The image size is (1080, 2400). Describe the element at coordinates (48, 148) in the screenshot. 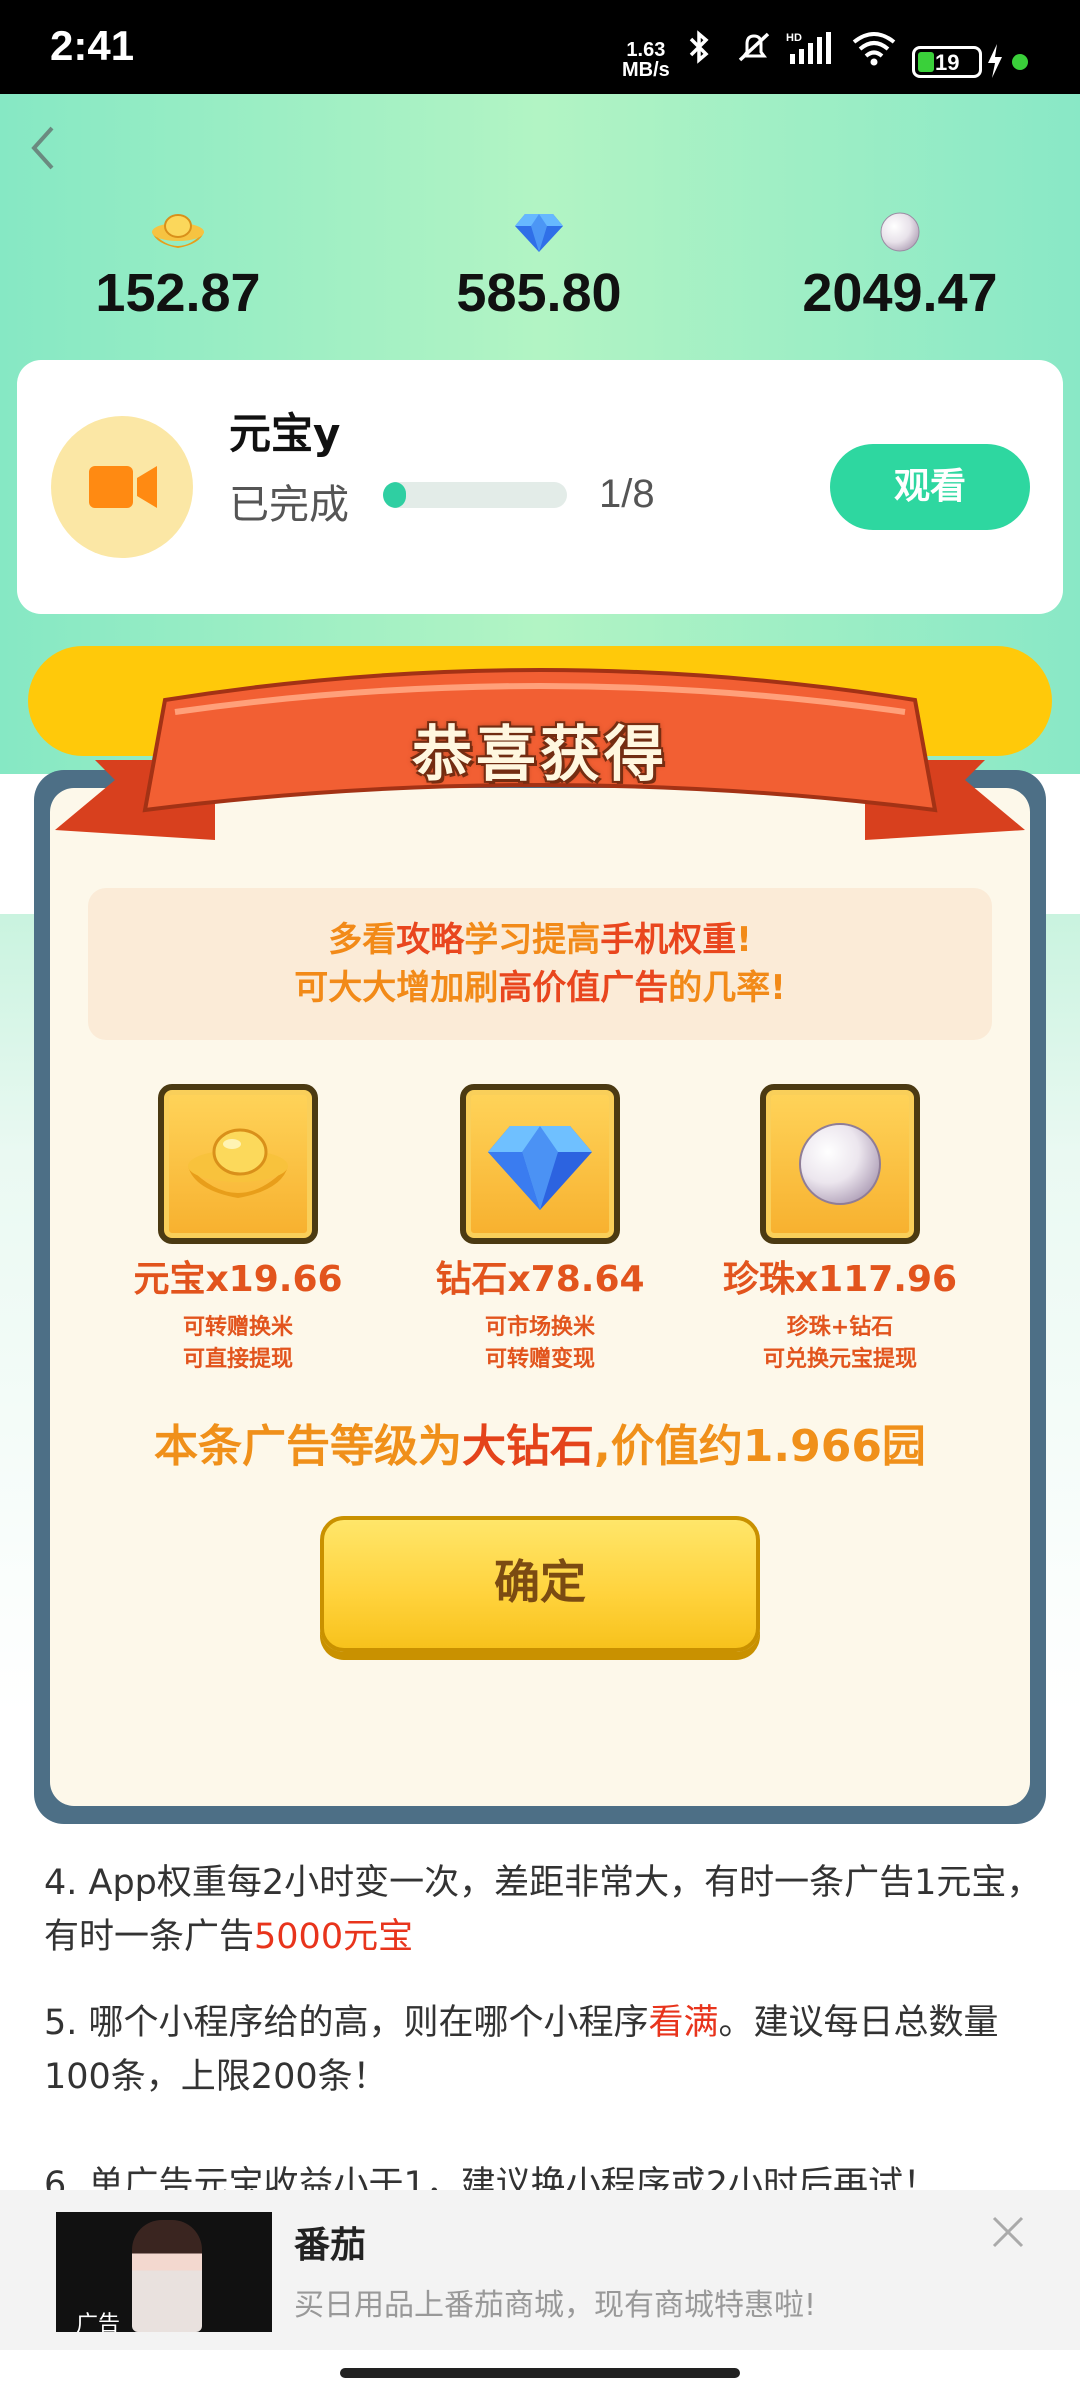

I see `back-arrow-icon` at that location.